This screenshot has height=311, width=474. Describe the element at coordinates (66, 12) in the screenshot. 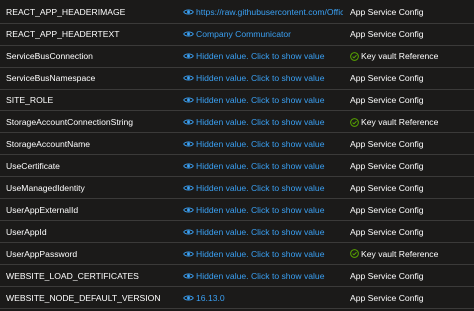

I see `setting-name: REACT_APP_HEADERIMAGE` at that location.